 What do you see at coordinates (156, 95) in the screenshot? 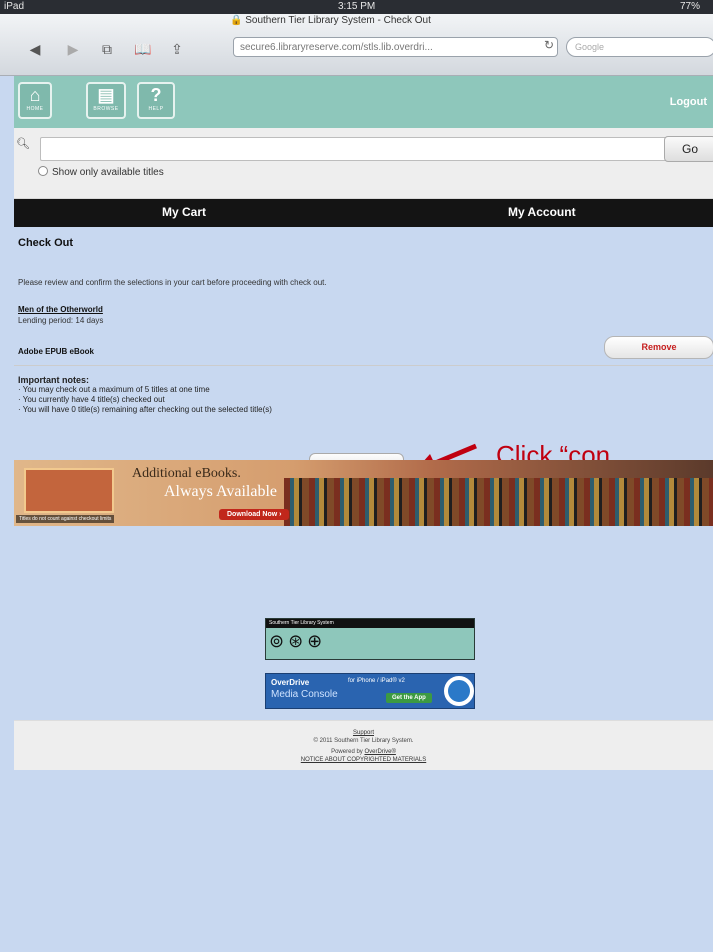
I see `help-icon: ?` at bounding box center [156, 95].